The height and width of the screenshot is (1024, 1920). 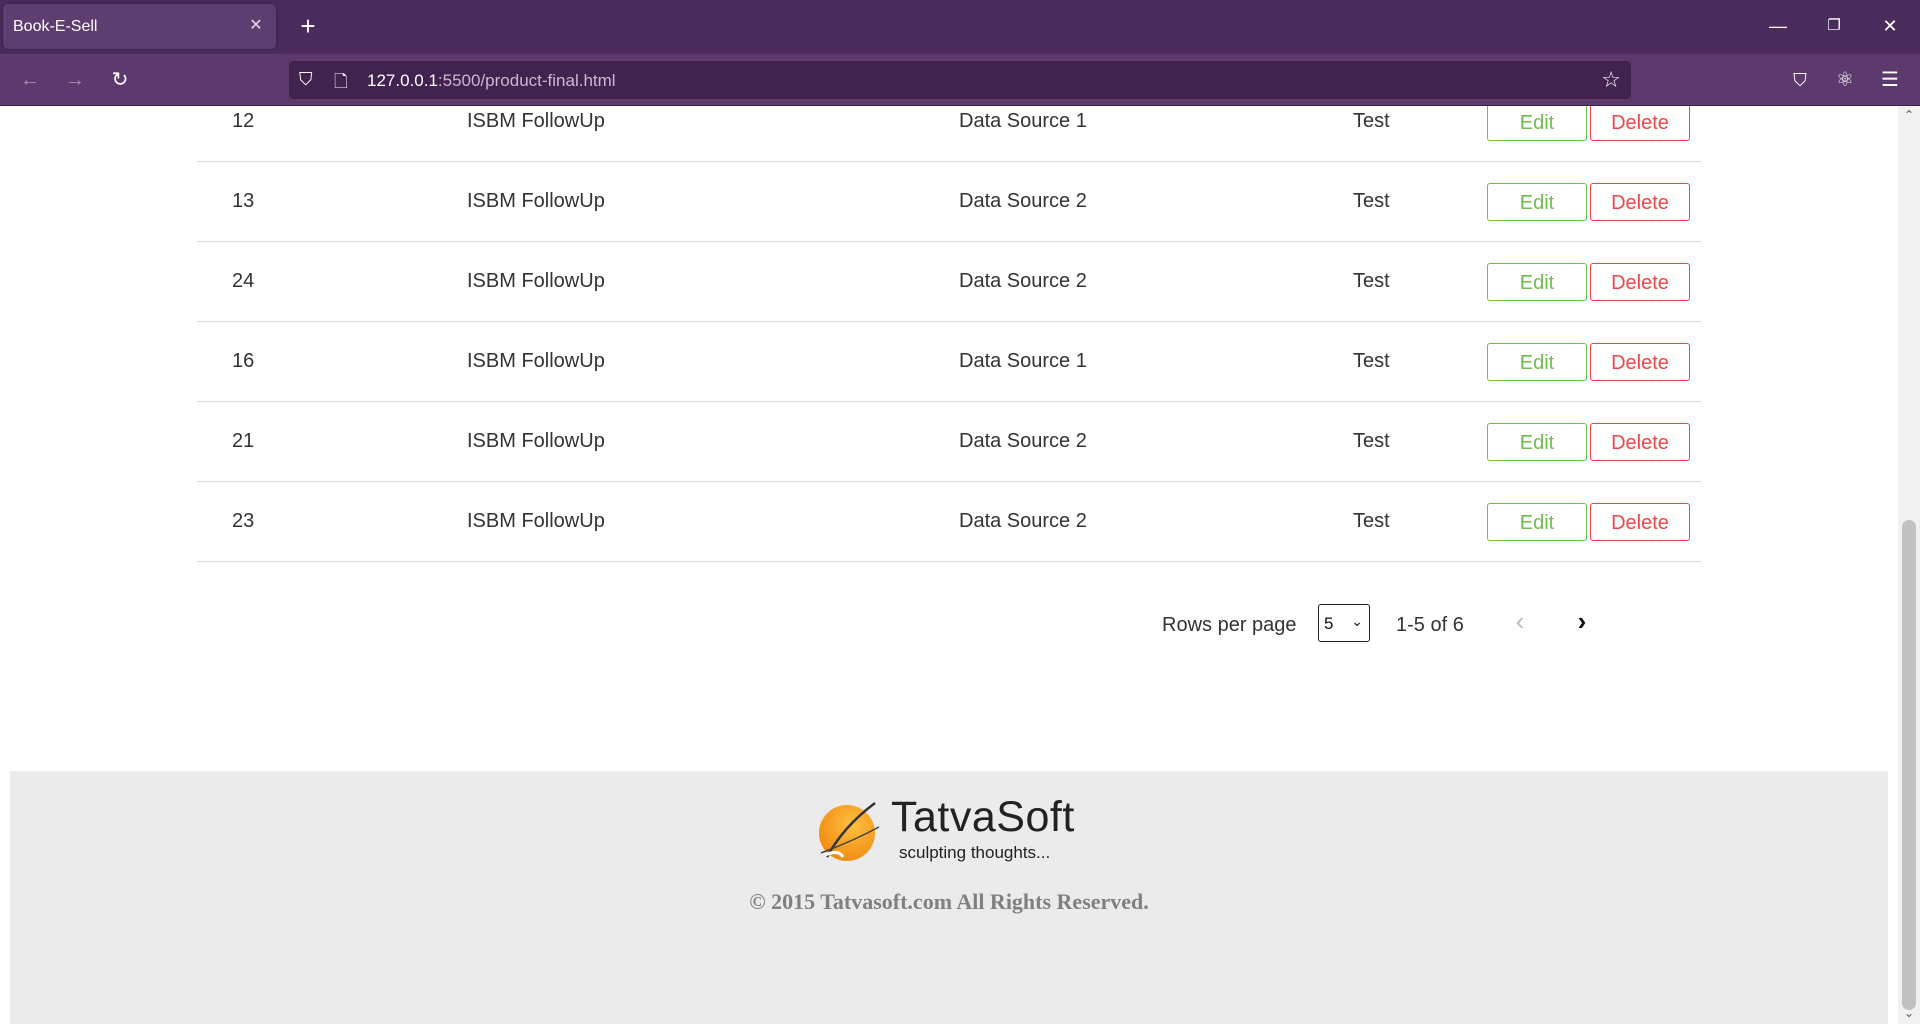 What do you see at coordinates (1909, 765) in the screenshot?
I see `scrollbar-thumb` at bounding box center [1909, 765].